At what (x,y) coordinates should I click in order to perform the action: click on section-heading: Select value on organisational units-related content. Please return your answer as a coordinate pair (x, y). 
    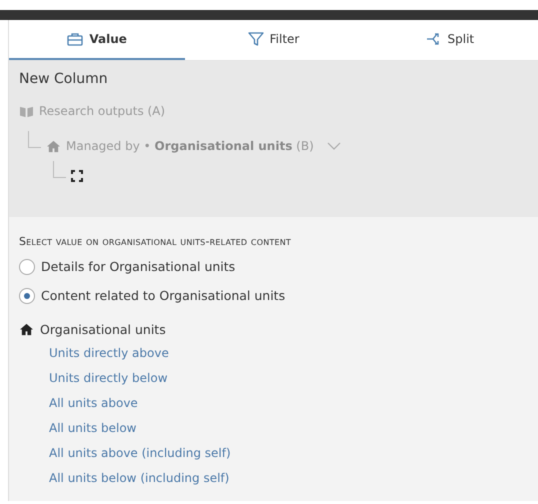
    Looking at the image, I should click on (155, 241).